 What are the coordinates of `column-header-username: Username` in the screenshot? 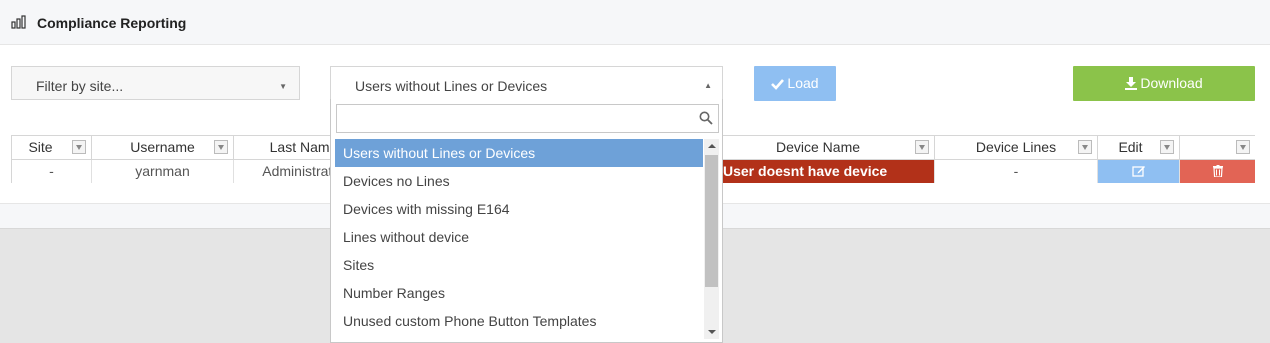 It's located at (163, 148).